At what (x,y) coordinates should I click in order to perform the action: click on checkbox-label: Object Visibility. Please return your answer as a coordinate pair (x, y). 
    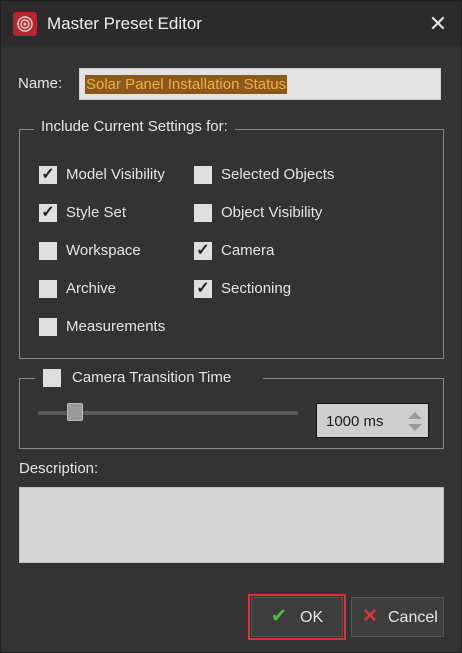
    Looking at the image, I should click on (272, 212).